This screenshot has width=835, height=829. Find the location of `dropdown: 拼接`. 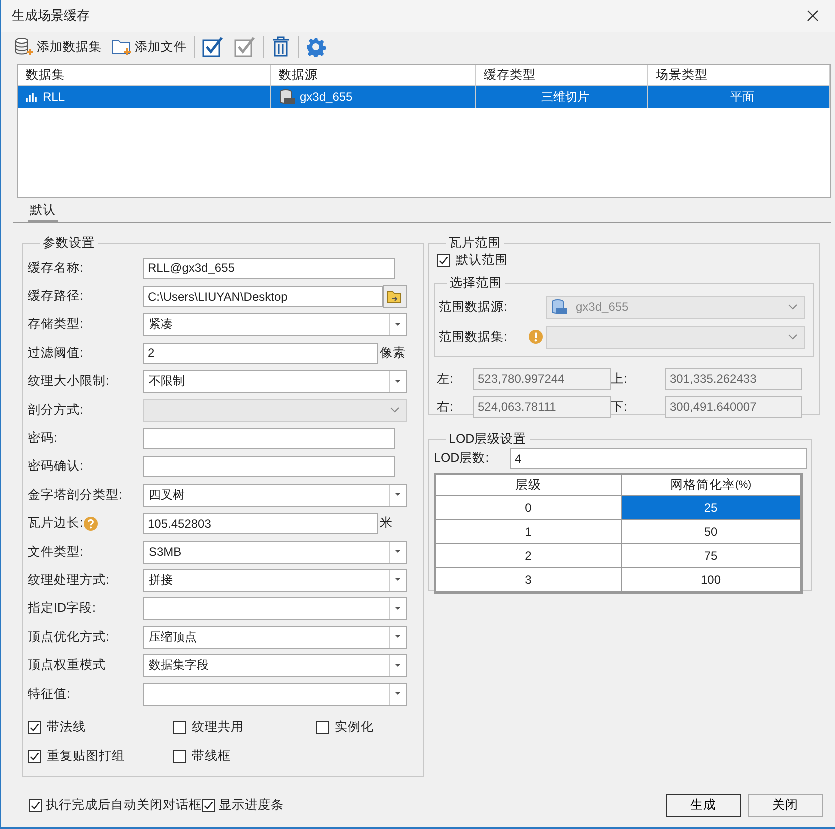

dropdown: 拼接 is located at coordinates (275, 580).